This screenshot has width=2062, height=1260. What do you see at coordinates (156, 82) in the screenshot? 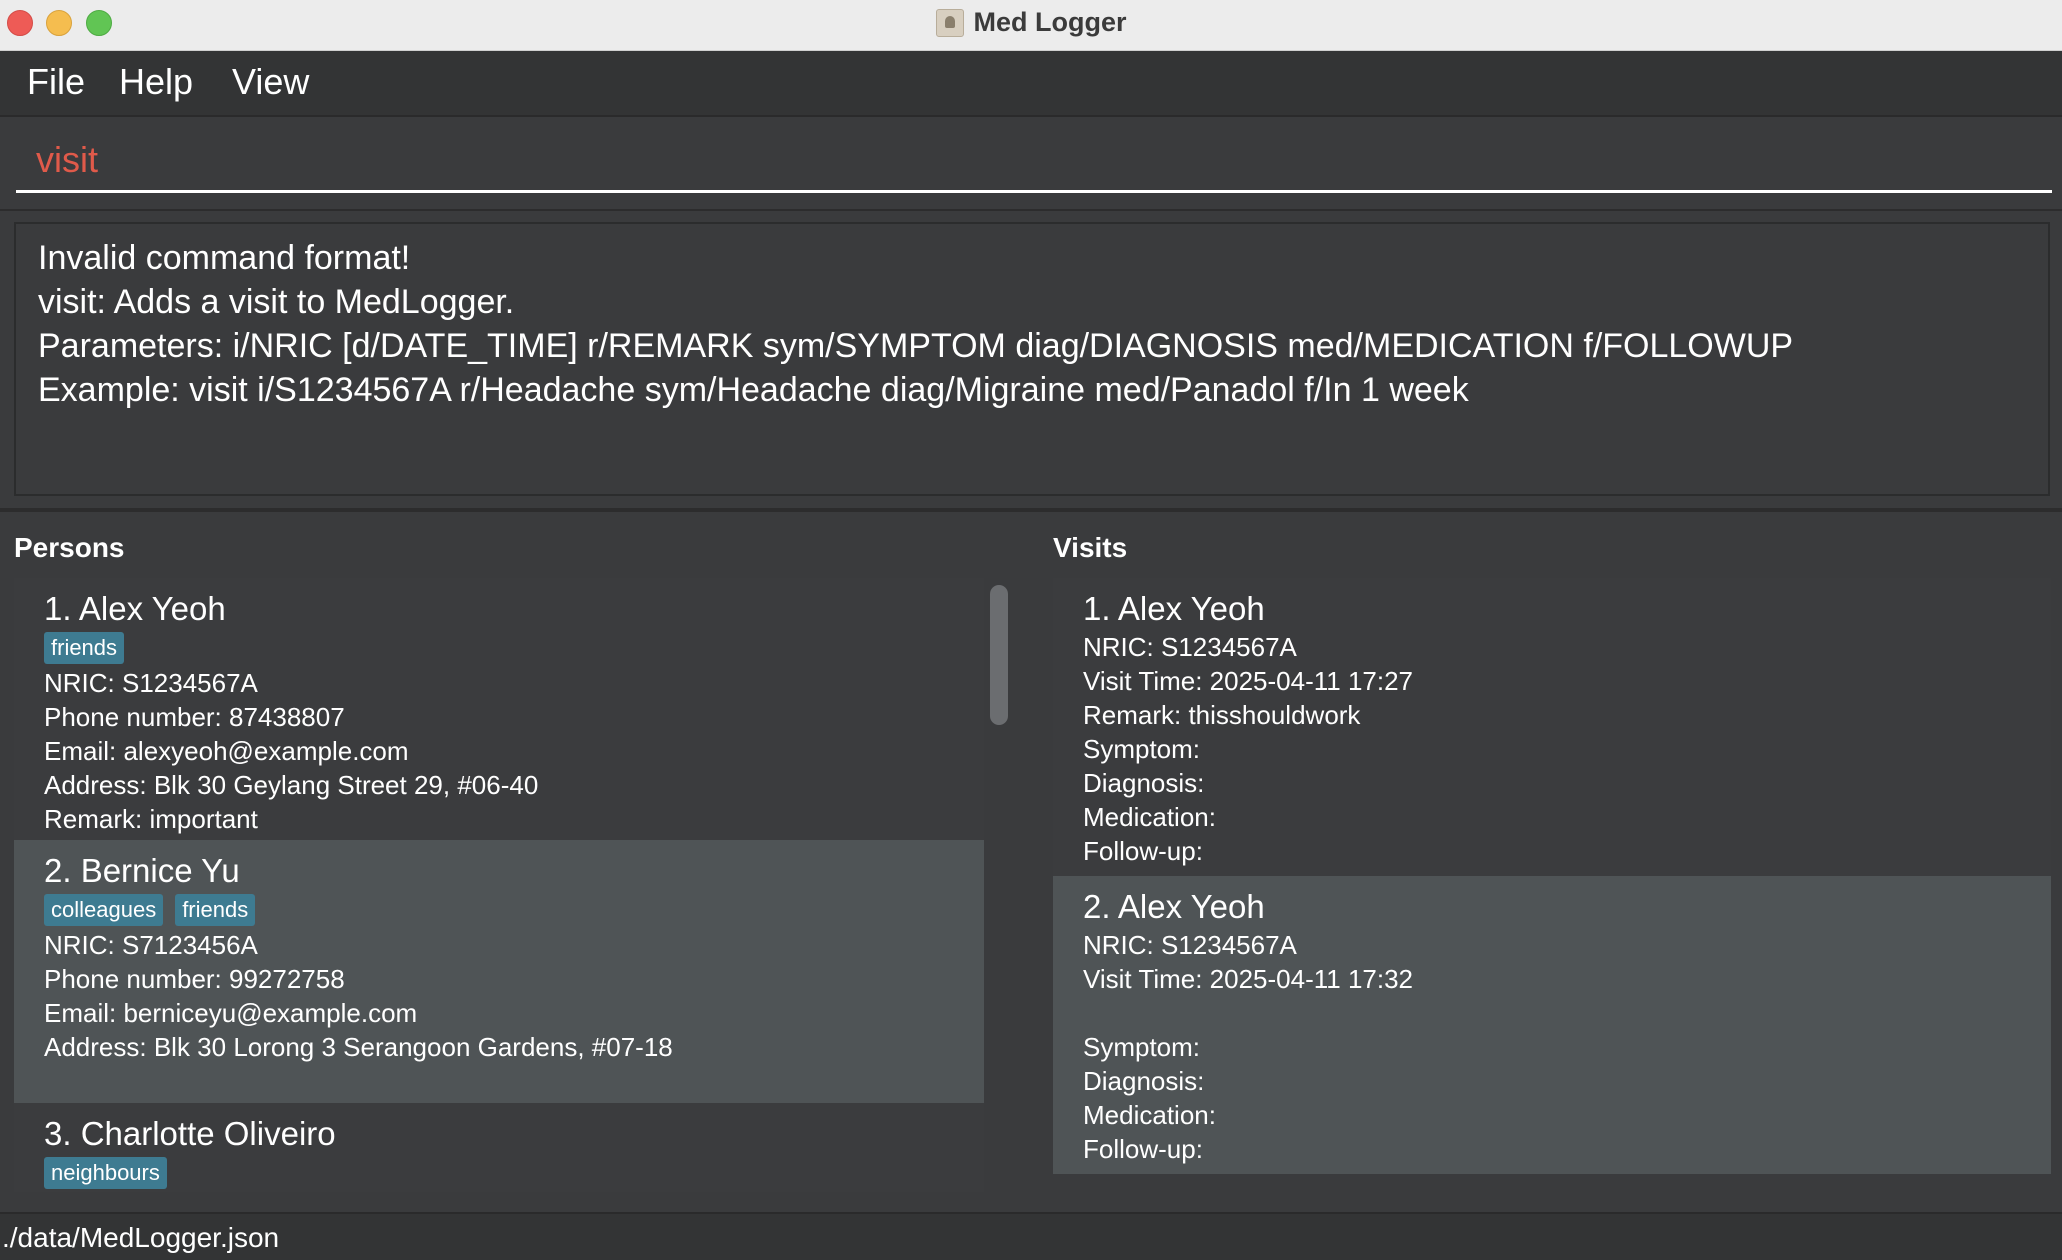
I see `menu-help: Help` at bounding box center [156, 82].